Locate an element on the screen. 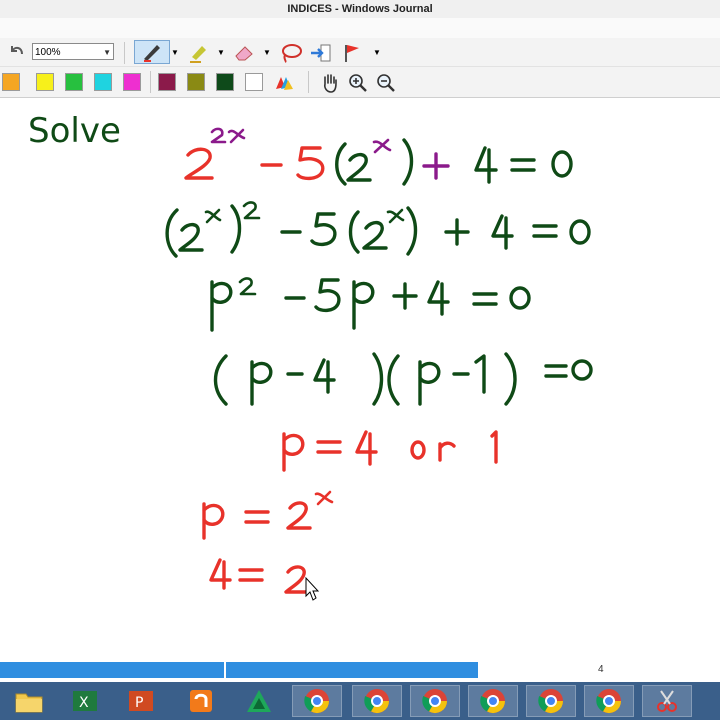 The height and width of the screenshot is (720, 720). snipping-tool-icon is located at coordinates (667, 701).